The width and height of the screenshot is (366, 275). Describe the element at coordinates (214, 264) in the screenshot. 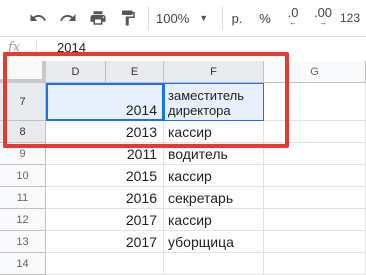

I see `cell-job` at that location.